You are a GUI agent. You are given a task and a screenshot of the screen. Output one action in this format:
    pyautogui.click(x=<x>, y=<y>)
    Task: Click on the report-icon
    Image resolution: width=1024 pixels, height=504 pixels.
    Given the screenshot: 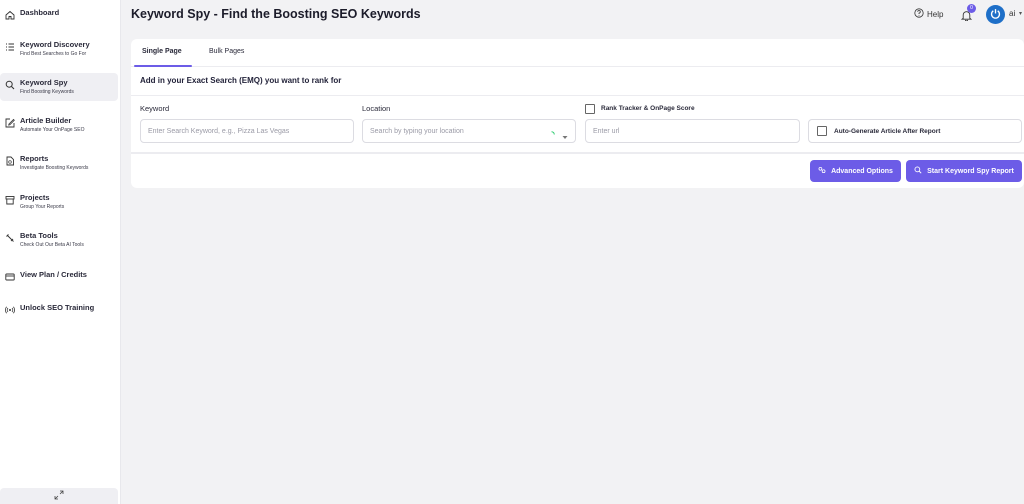 What is the action you would take?
    pyautogui.click(x=9, y=160)
    